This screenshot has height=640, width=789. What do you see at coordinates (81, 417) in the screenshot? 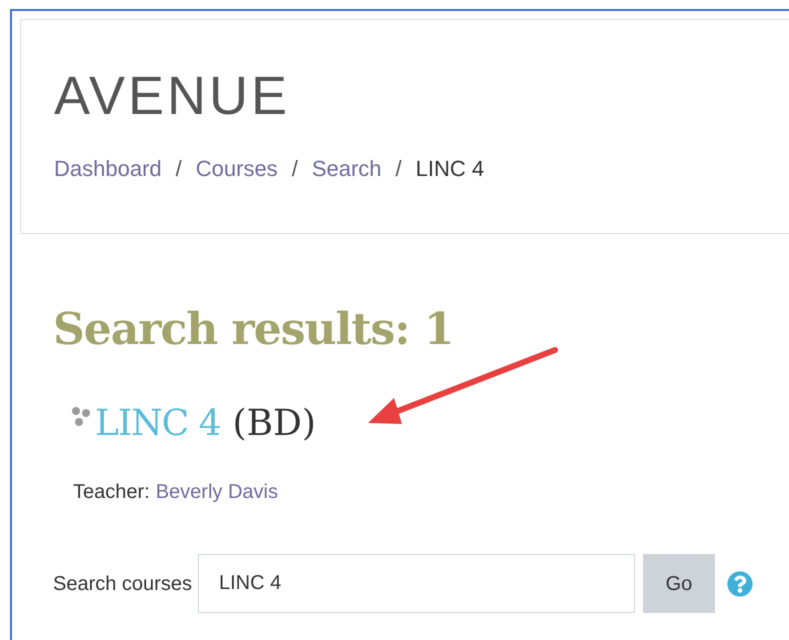
I see `course-icon` at bounding box center [81, 417].